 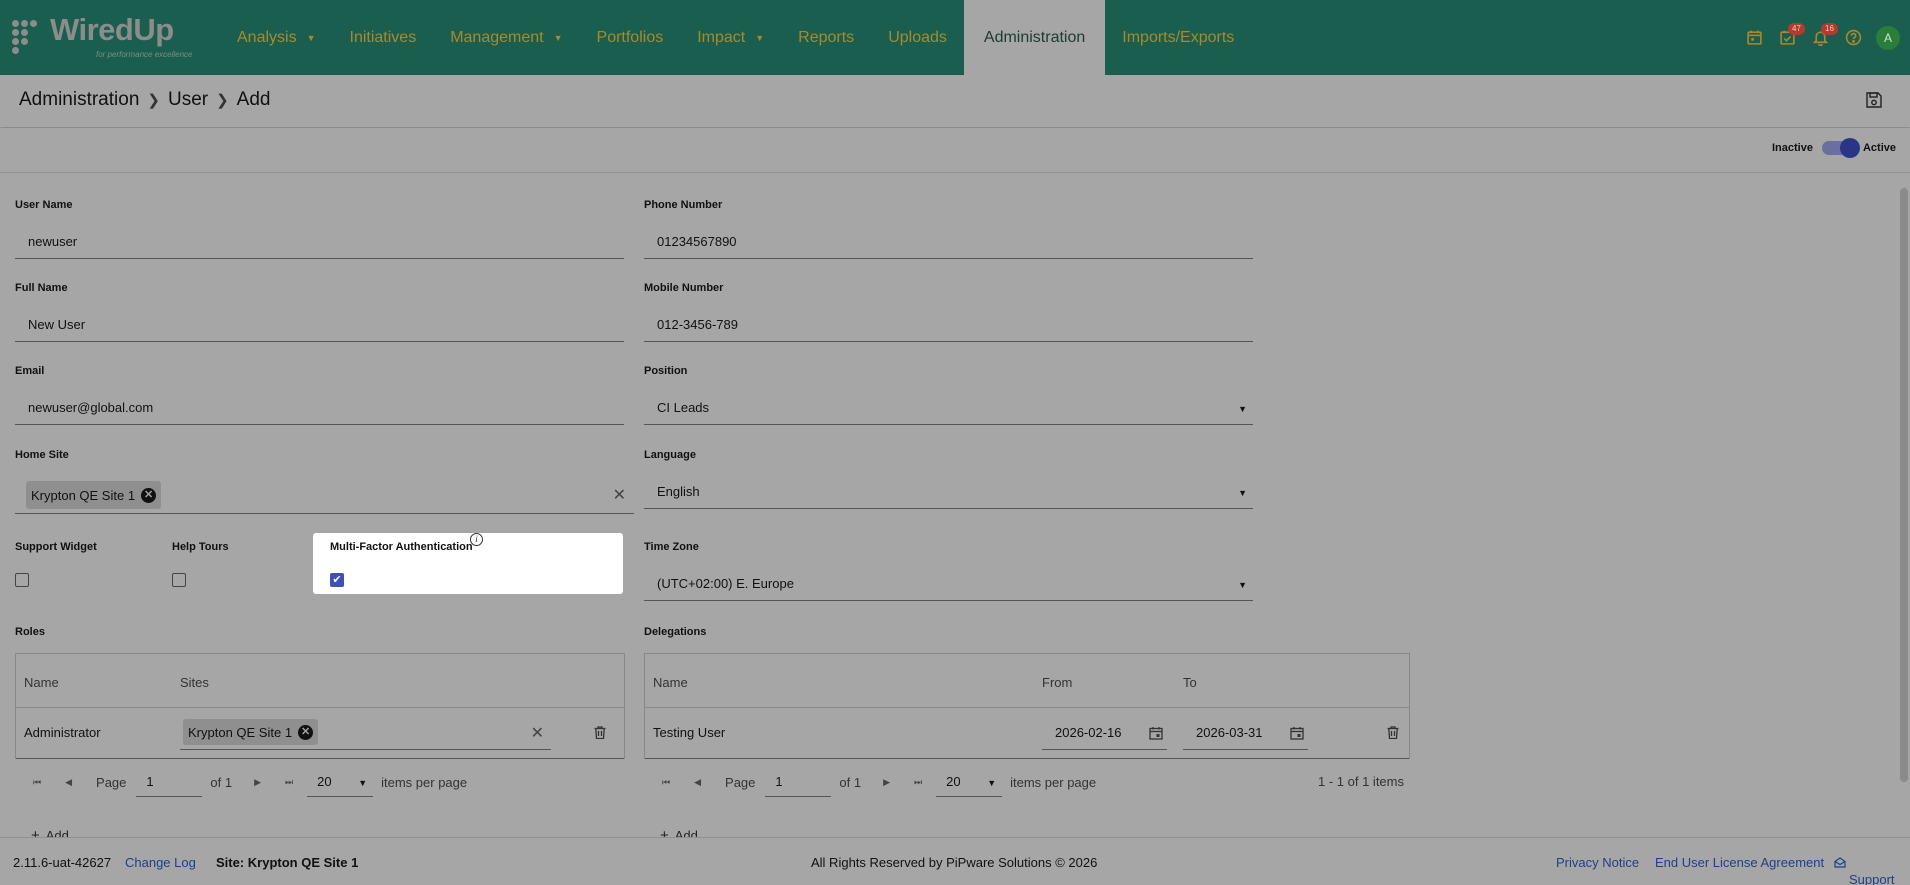 What do you see at coordinates (730, 37) in the screenshot?
I see `nav-impact: Impact ▼` at bounding box center [730, 37].